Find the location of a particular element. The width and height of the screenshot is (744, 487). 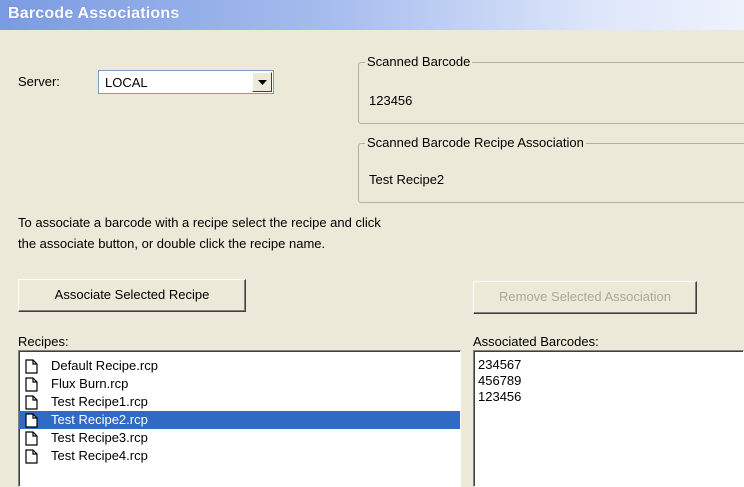

server-dropdown-button is located at coordinates (262, 82).